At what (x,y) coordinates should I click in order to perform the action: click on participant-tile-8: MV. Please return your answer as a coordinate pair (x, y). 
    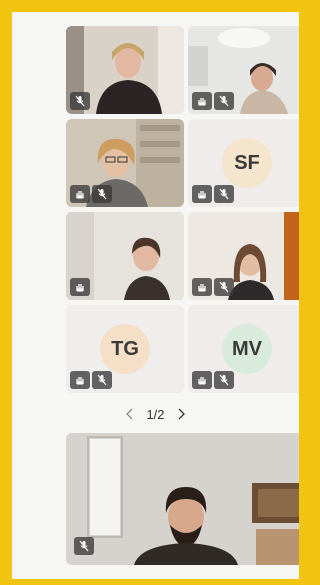
    Looking at the image, I should click on (243, 349).